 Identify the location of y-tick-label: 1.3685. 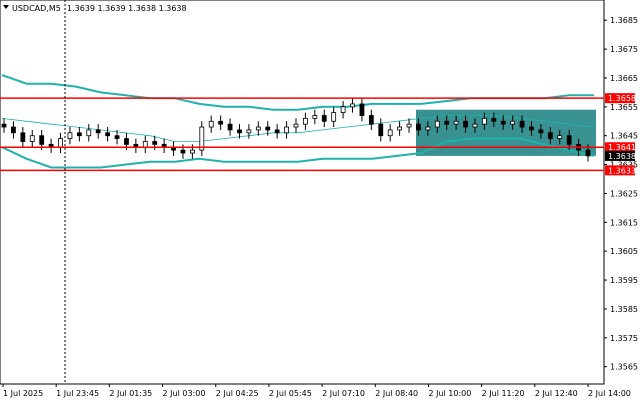
(624, 20).